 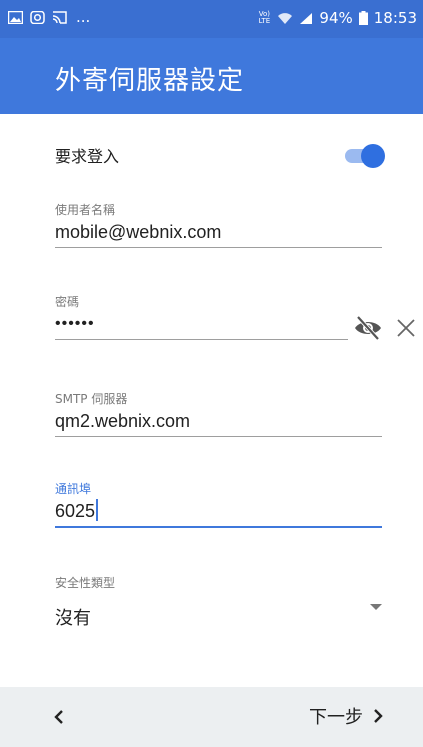 What do you see at coordinates (97, 510) in the screenshot?
I see `text-cursor` at bounding box center [97, 510].